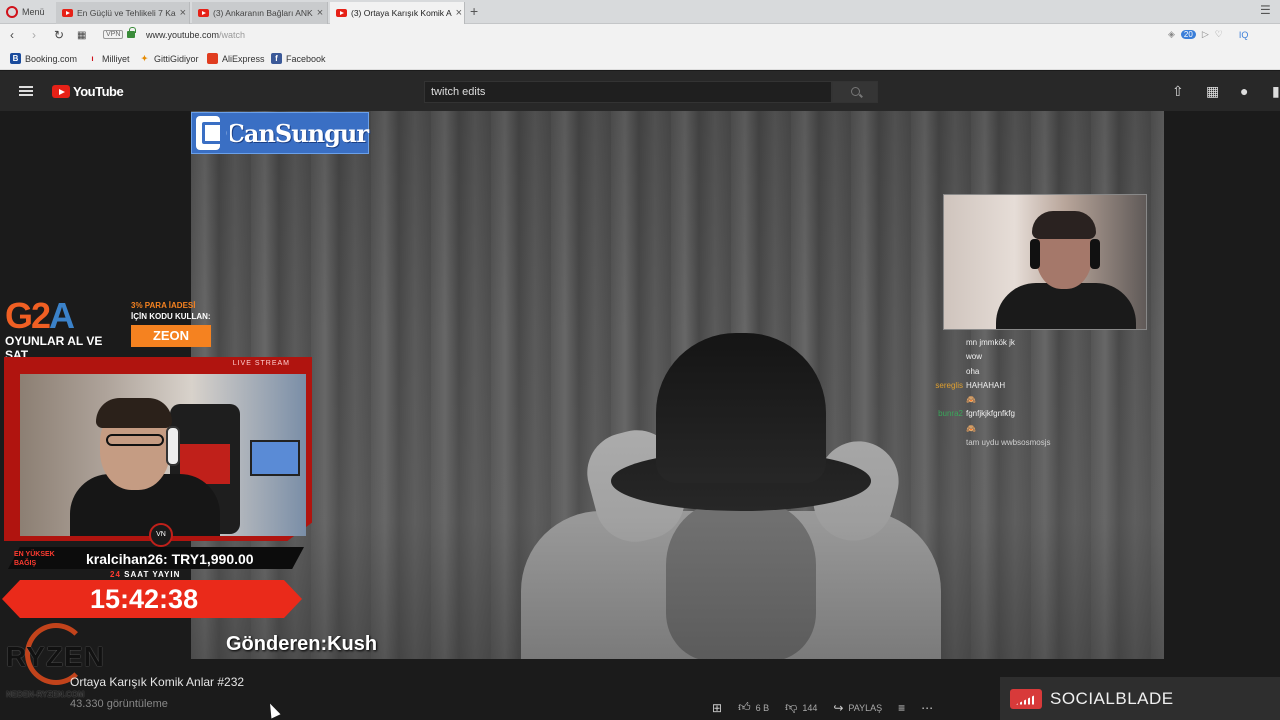  I want to click on chat-message: fgnfjkjkfgnfkfg, so click(990, 414).